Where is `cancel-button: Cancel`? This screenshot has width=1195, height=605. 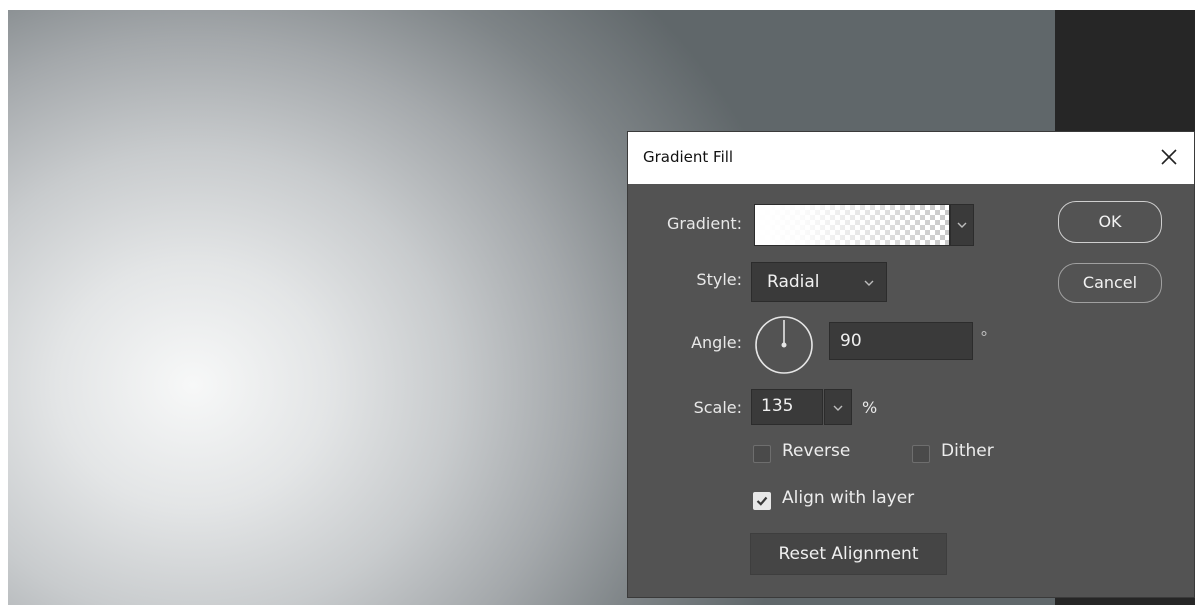 cancel-button: Cancel is located at coordinates (1110, 283).